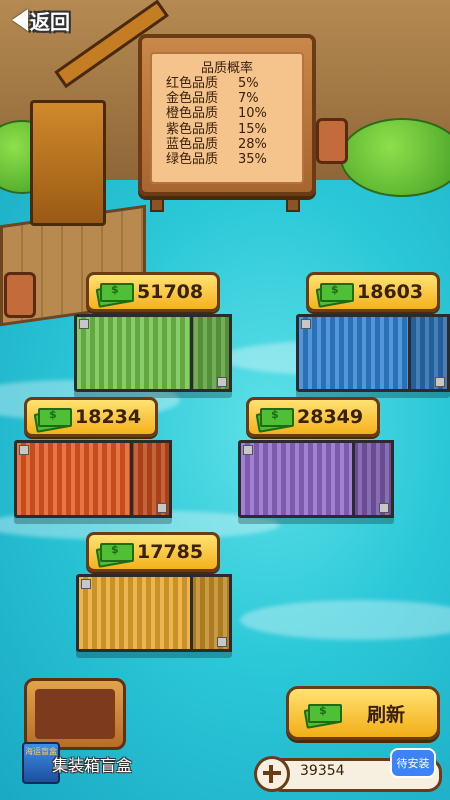 This screenshot has width=450, height=800. I want to click on board-title: 品质概率, so click(226, 68).